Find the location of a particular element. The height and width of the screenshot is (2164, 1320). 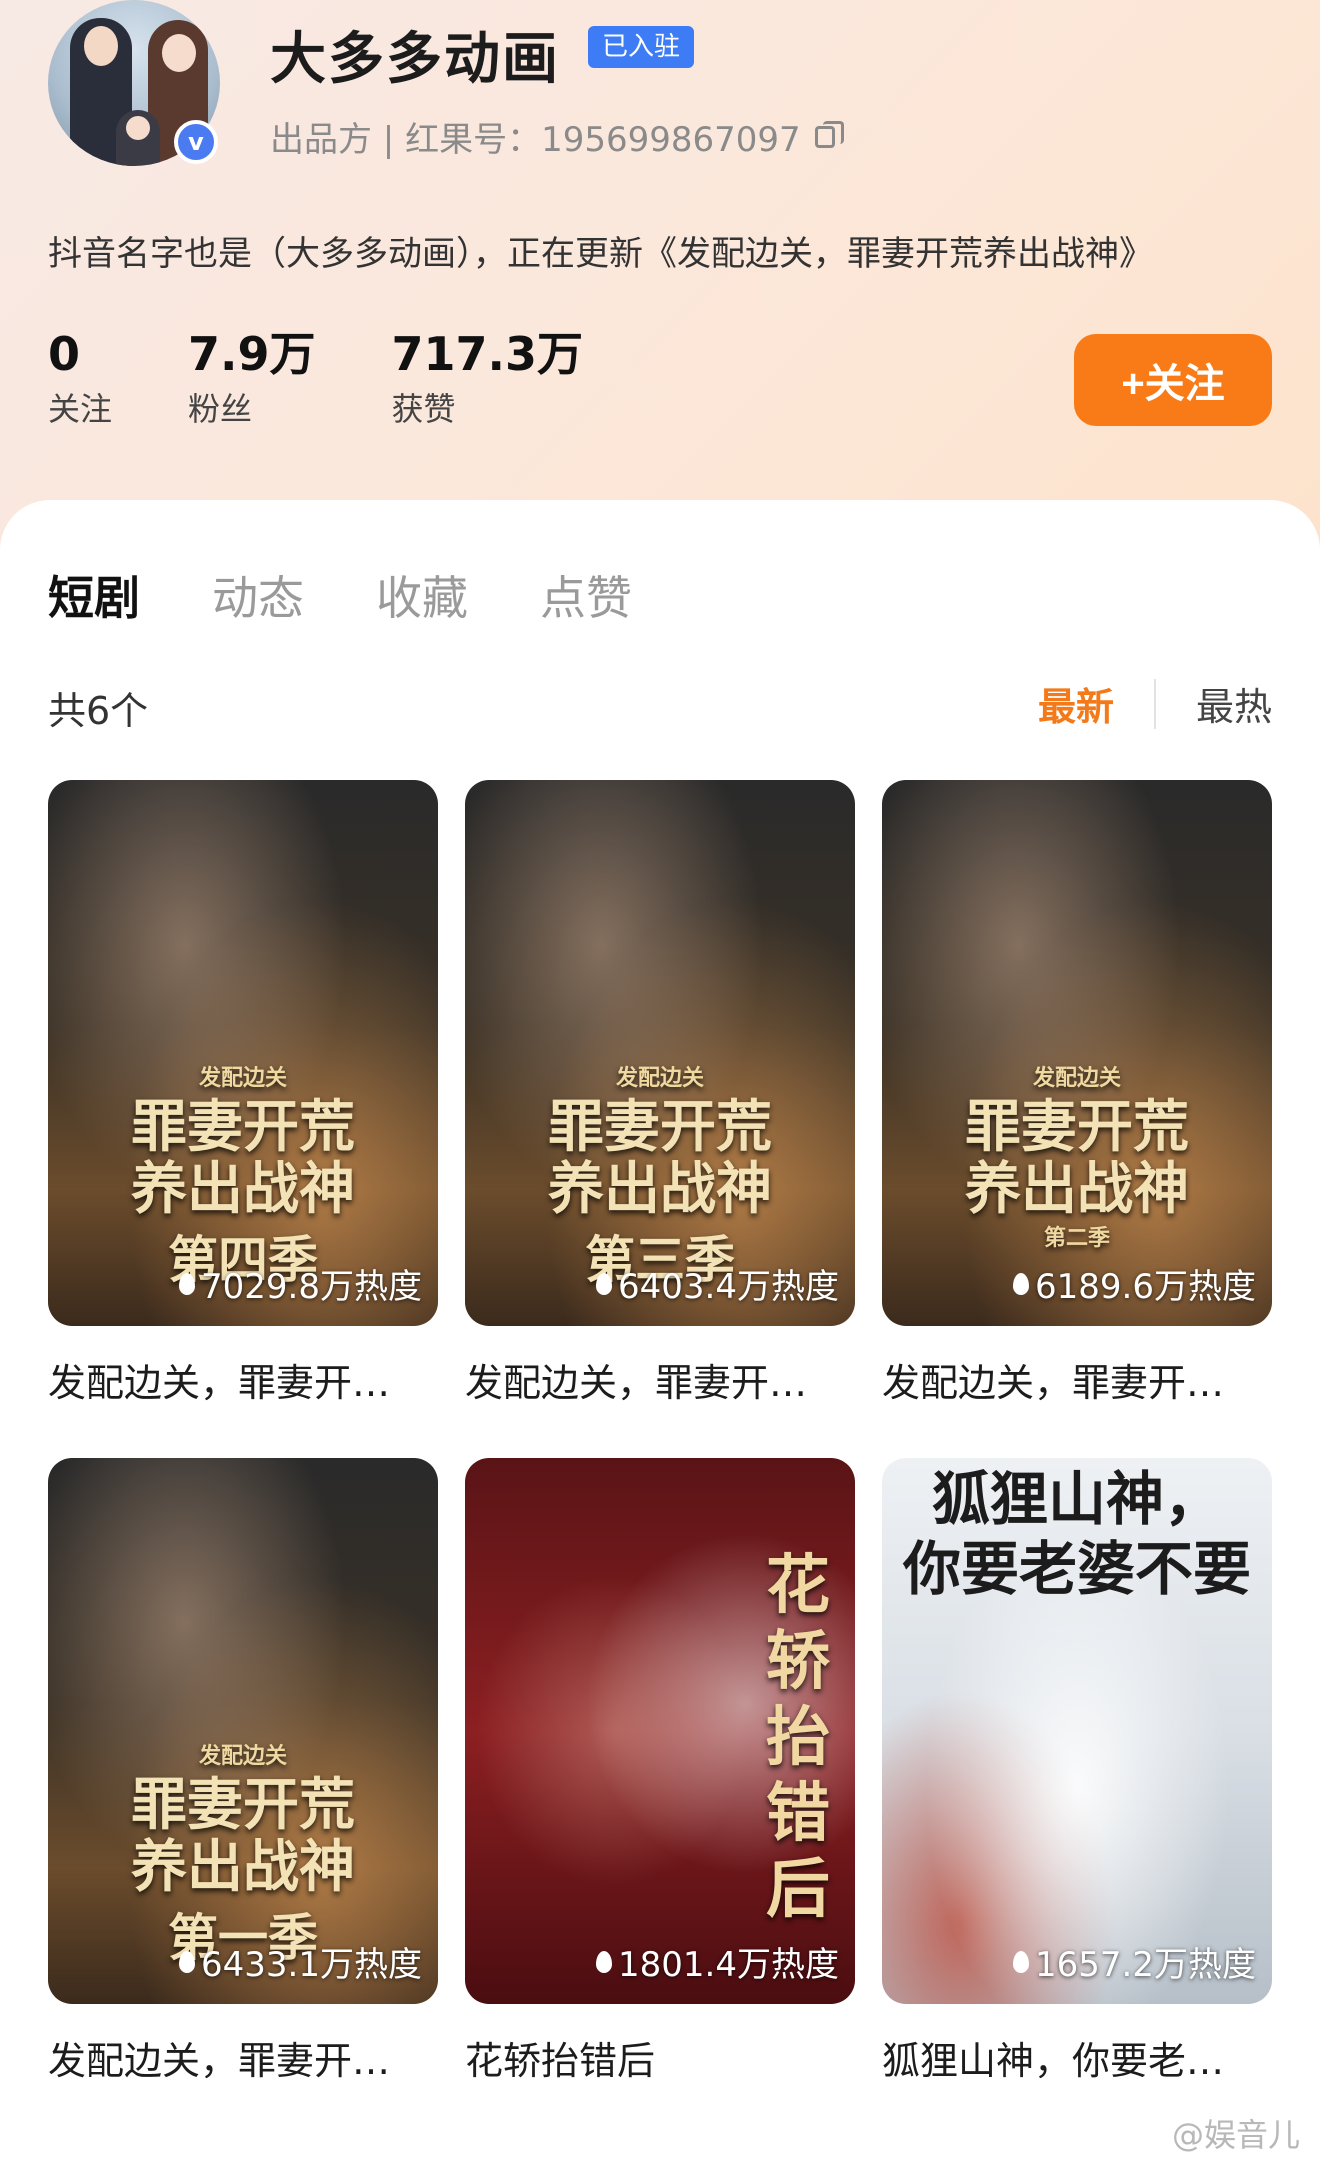

sort-divider is located at coordinates (1154, 703).